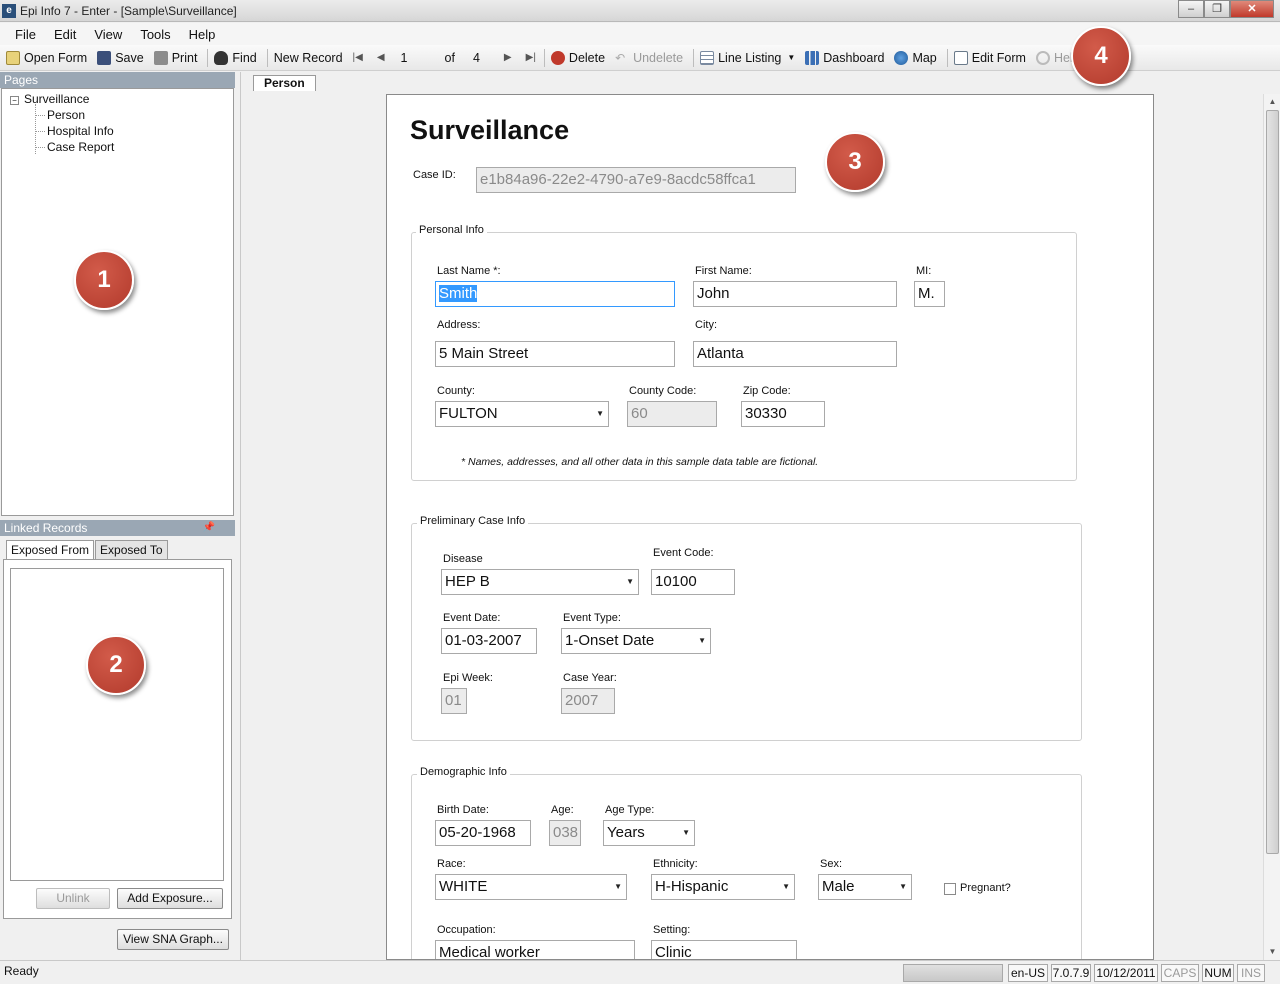 Image resolution: width=1280 pixels, height=984 pixels. I want to click on last-name-value: Smith, so click(458, 293).